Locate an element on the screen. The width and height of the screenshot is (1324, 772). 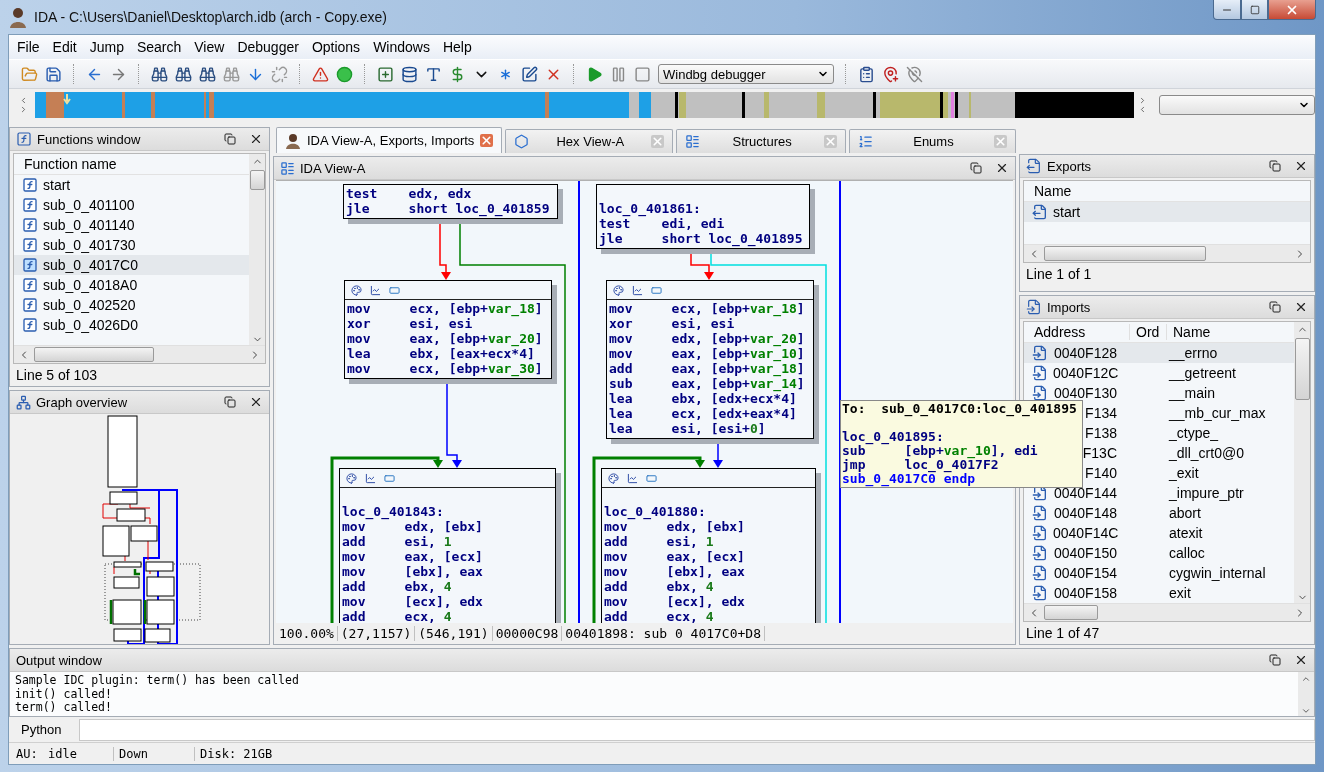
pin-add-icon is located at coordinates (890, 74).